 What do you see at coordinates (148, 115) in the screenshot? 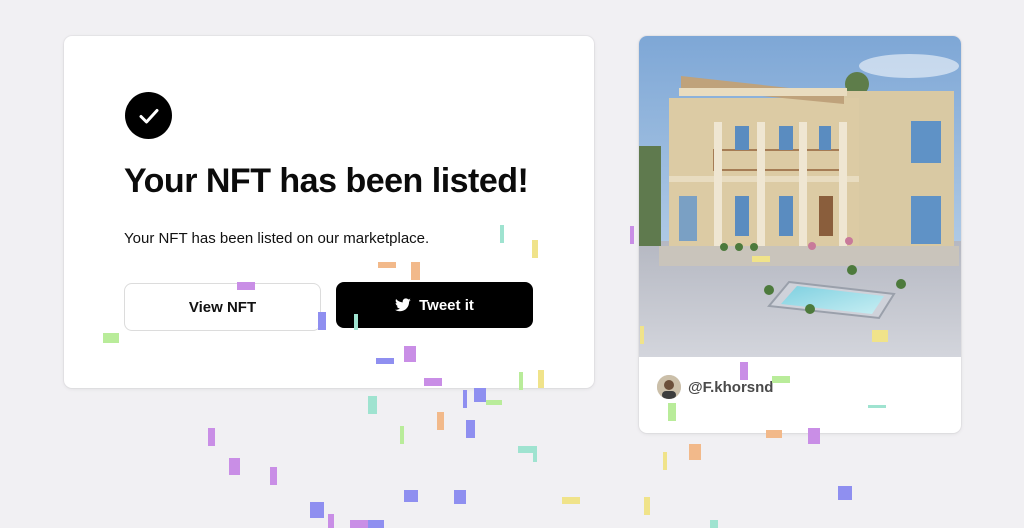
I see `check-icon` at bounding box center [148, 115].